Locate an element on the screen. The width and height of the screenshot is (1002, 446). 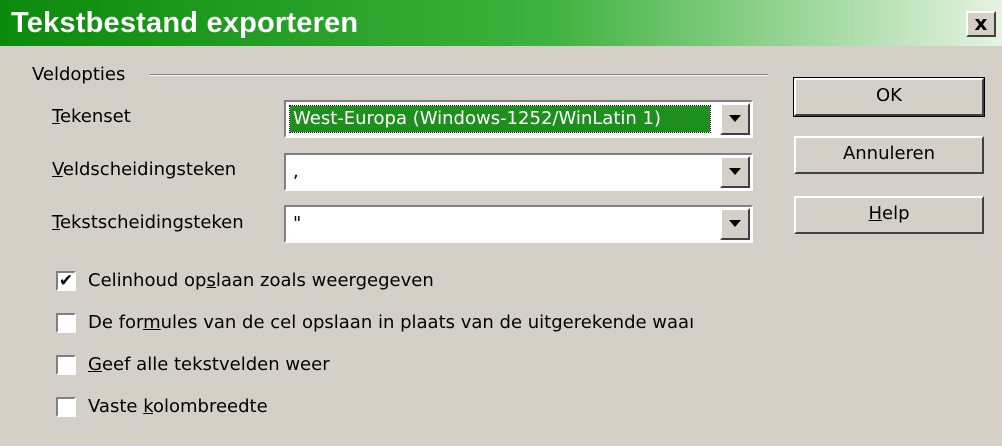
text-separator-label: Tekstscheidingsteken is located at coordinates (148, 222).